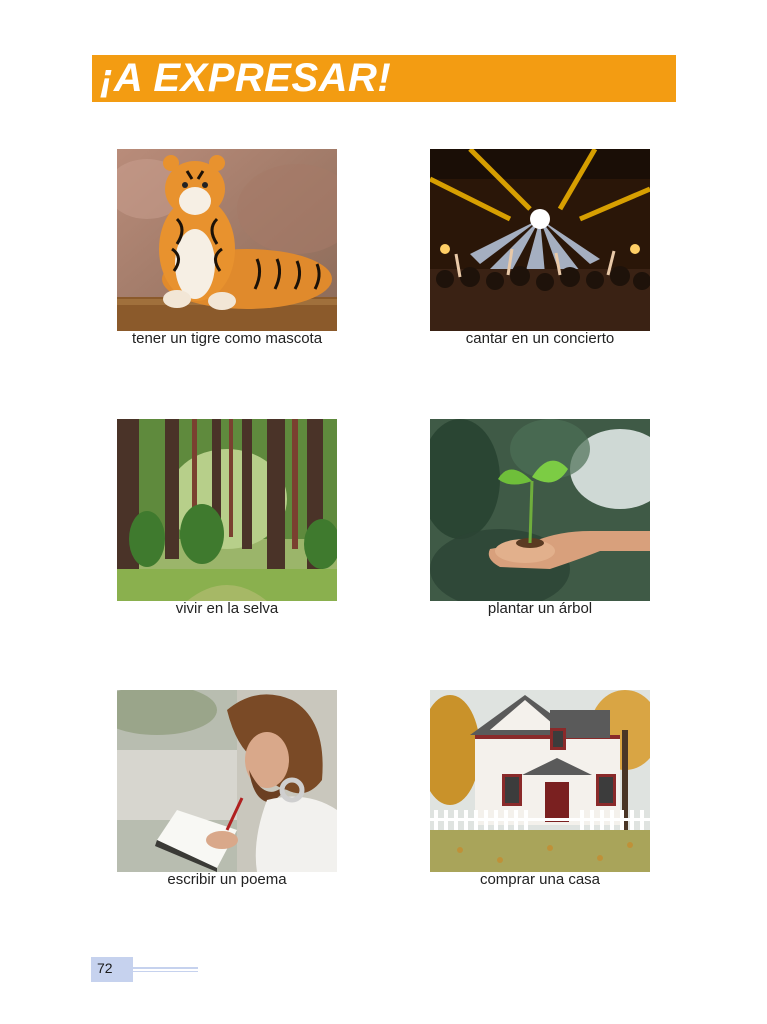 The height and width of the screenshot is (1024, 767). Describe the element at coordinates (227, 781) in the screenshot. I see `writer-photo` at that location.